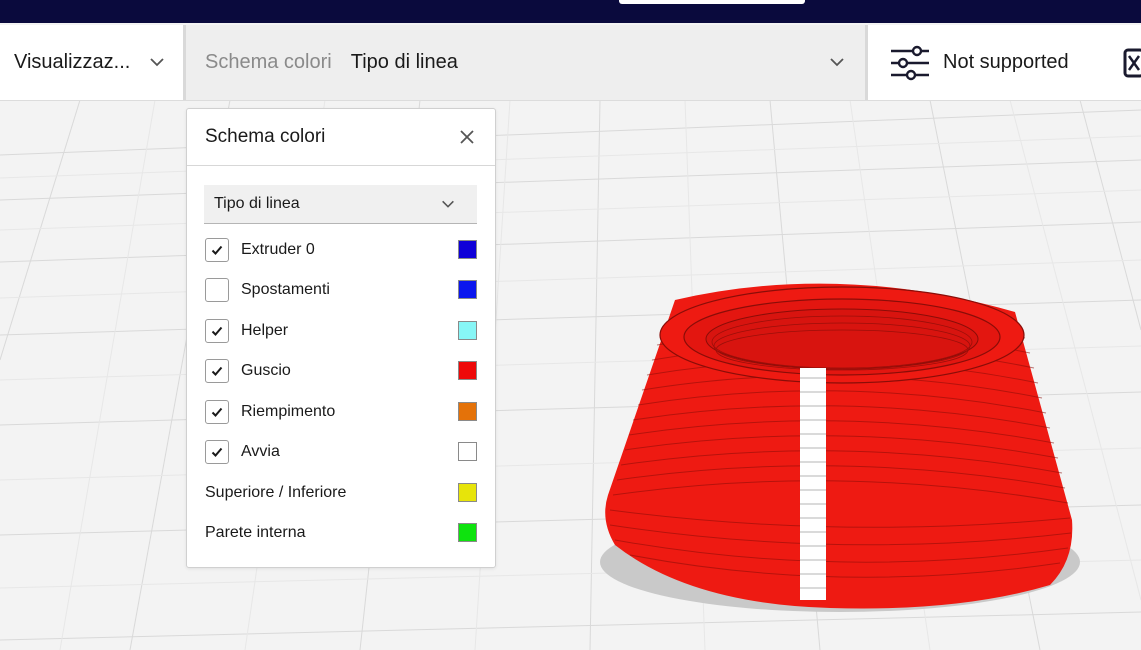  I want to click on legend-item-travels: Spostamenti, so click(341, 290).